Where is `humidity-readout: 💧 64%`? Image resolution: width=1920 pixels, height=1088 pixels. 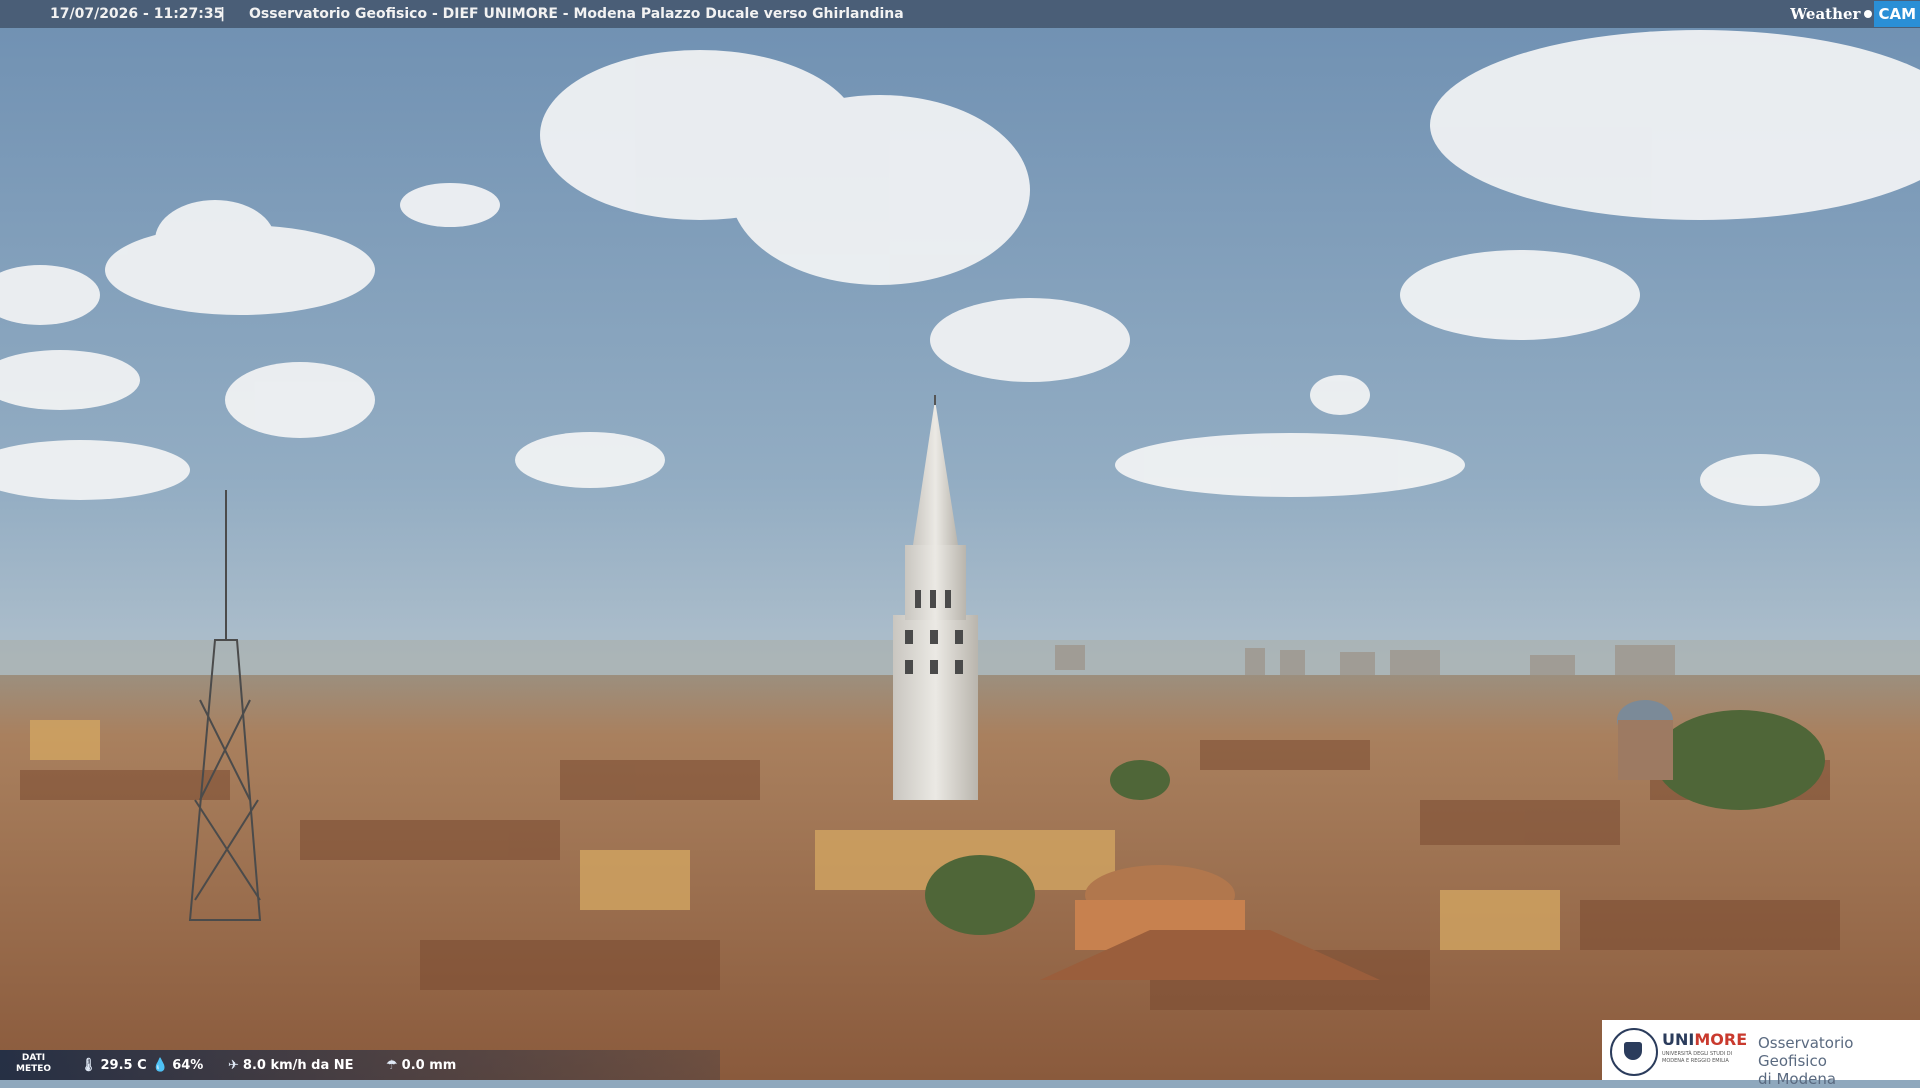 humidity-readout: 💧 64% is located at coordinates (177, 1065).